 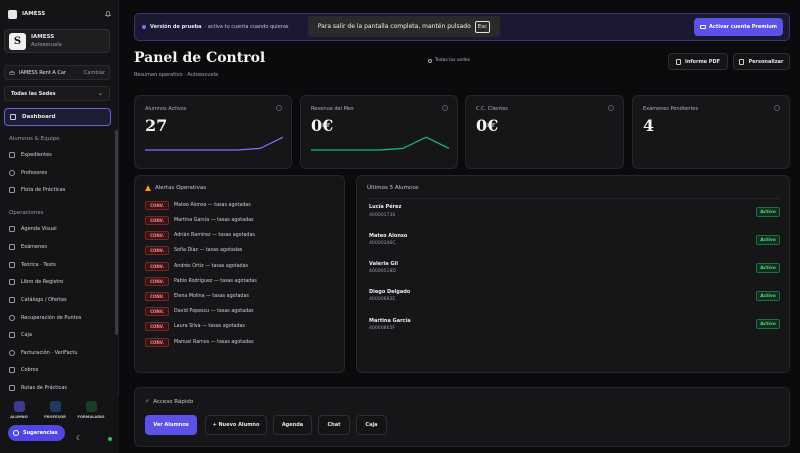 What do you see at coordinates (16, 433) in the screenshot?
I see `chat-bubble-icon` at bounding box center [16, 433].